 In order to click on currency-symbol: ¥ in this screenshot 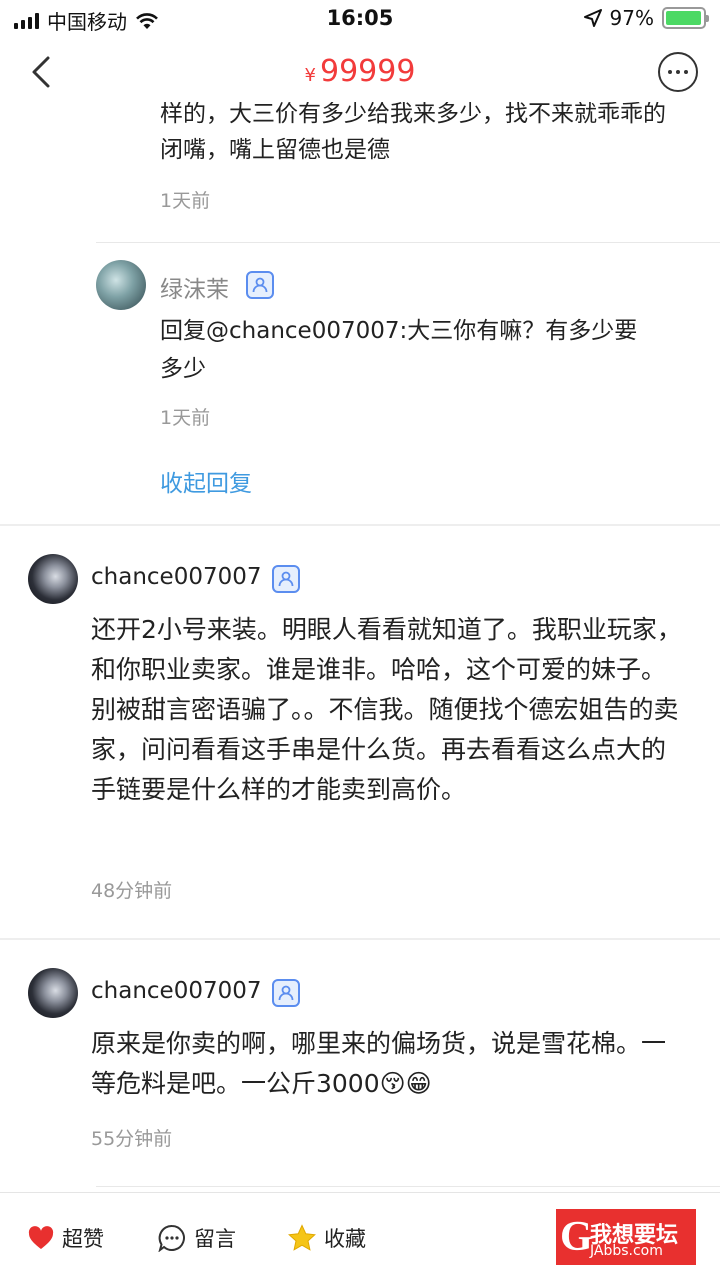, I will do `click(310, 75)`.